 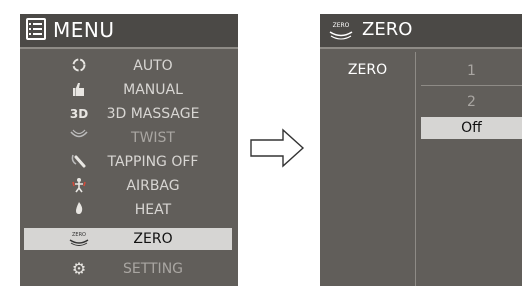 I want to click on menu-item-zero: ZERO ZERO, so click(x=128, y=239).